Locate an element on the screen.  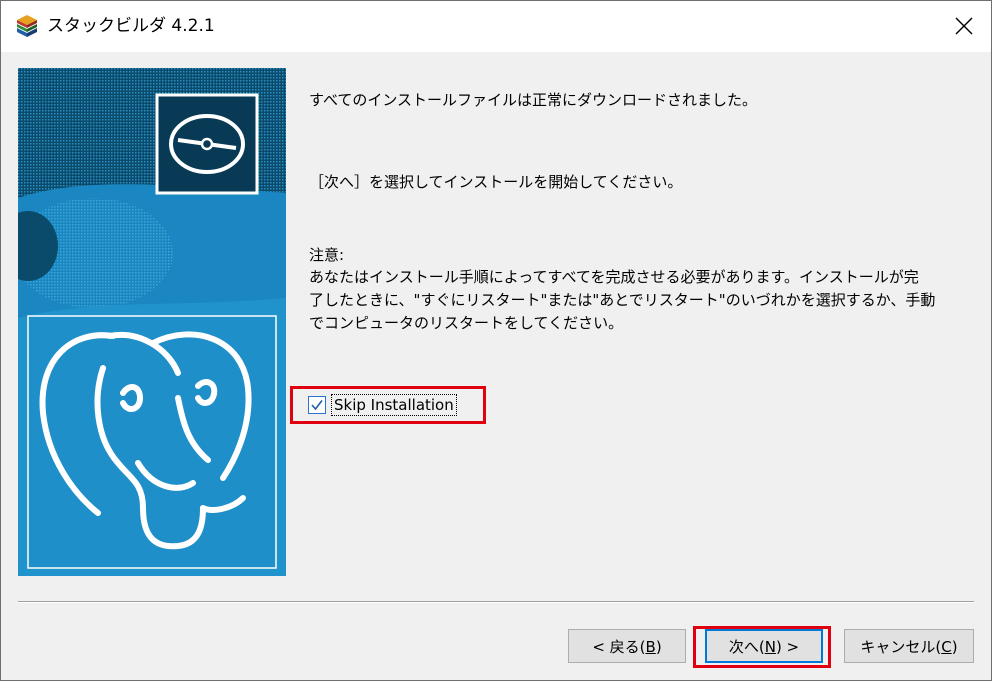
skip-installation-checkbox is located at coordinates (317, 405).